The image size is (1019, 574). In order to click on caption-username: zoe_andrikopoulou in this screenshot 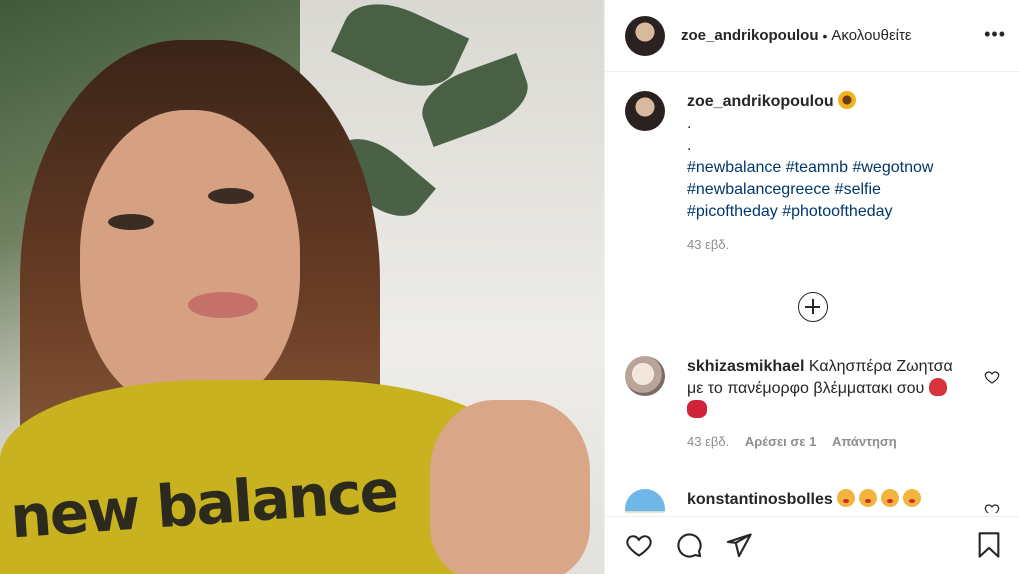, I will do `click(760, 101)`.